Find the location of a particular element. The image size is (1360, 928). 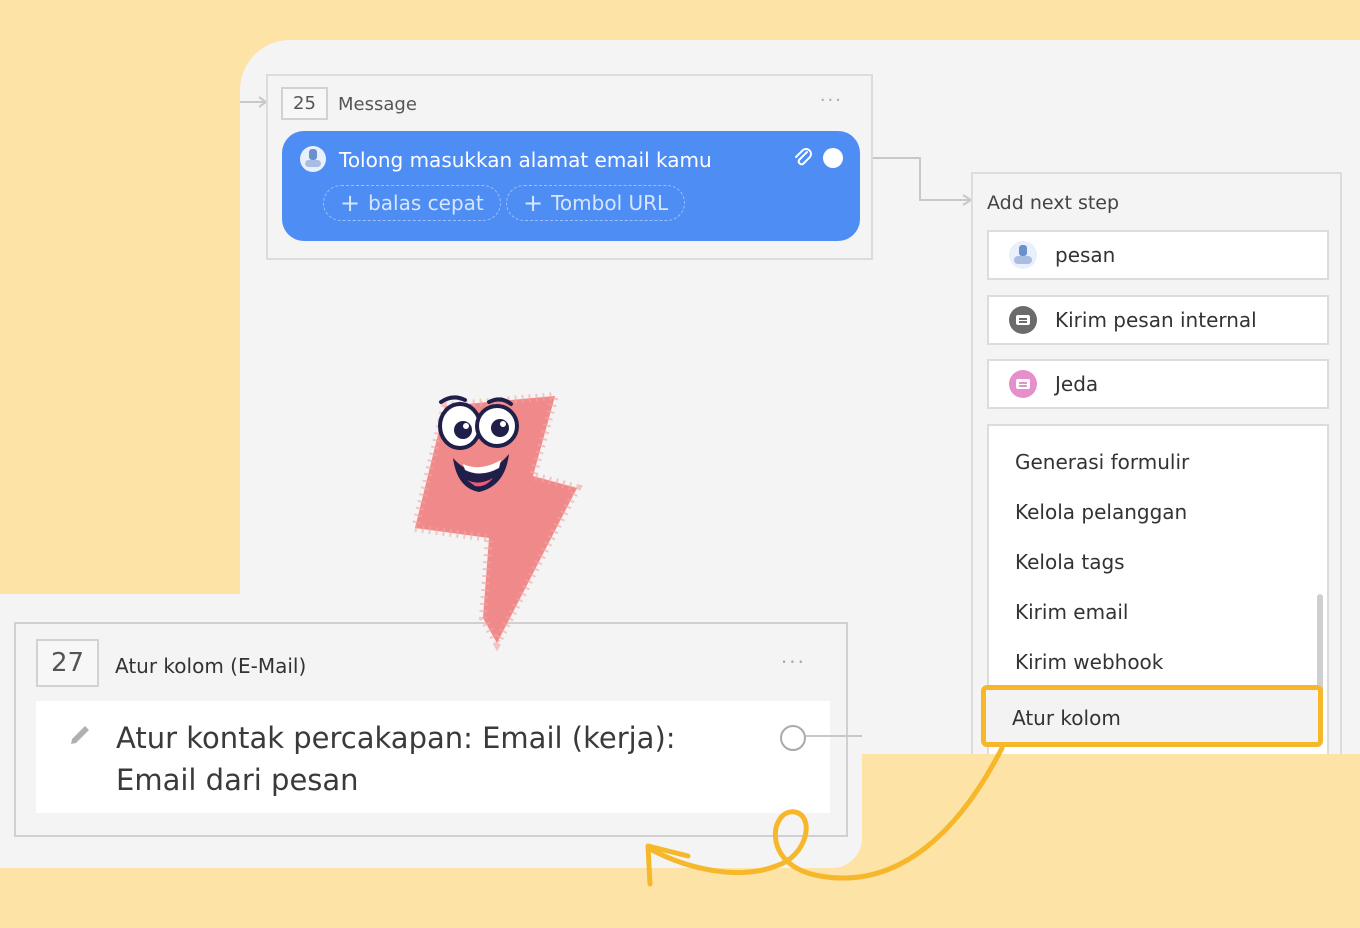

message-text: Tolong masukkan alamat email kamu is located at coordinates (525, 160).